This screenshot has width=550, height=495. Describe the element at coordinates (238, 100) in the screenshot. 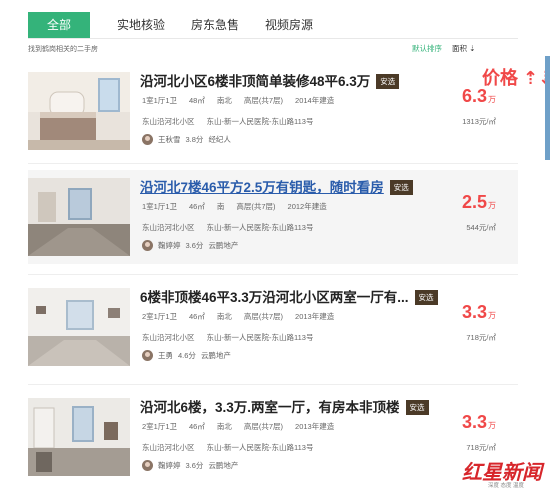

I see `listing-attributes: 1室1厅1卫 48㎡ 南北 高层(共7层) 2014年建造` at that location.